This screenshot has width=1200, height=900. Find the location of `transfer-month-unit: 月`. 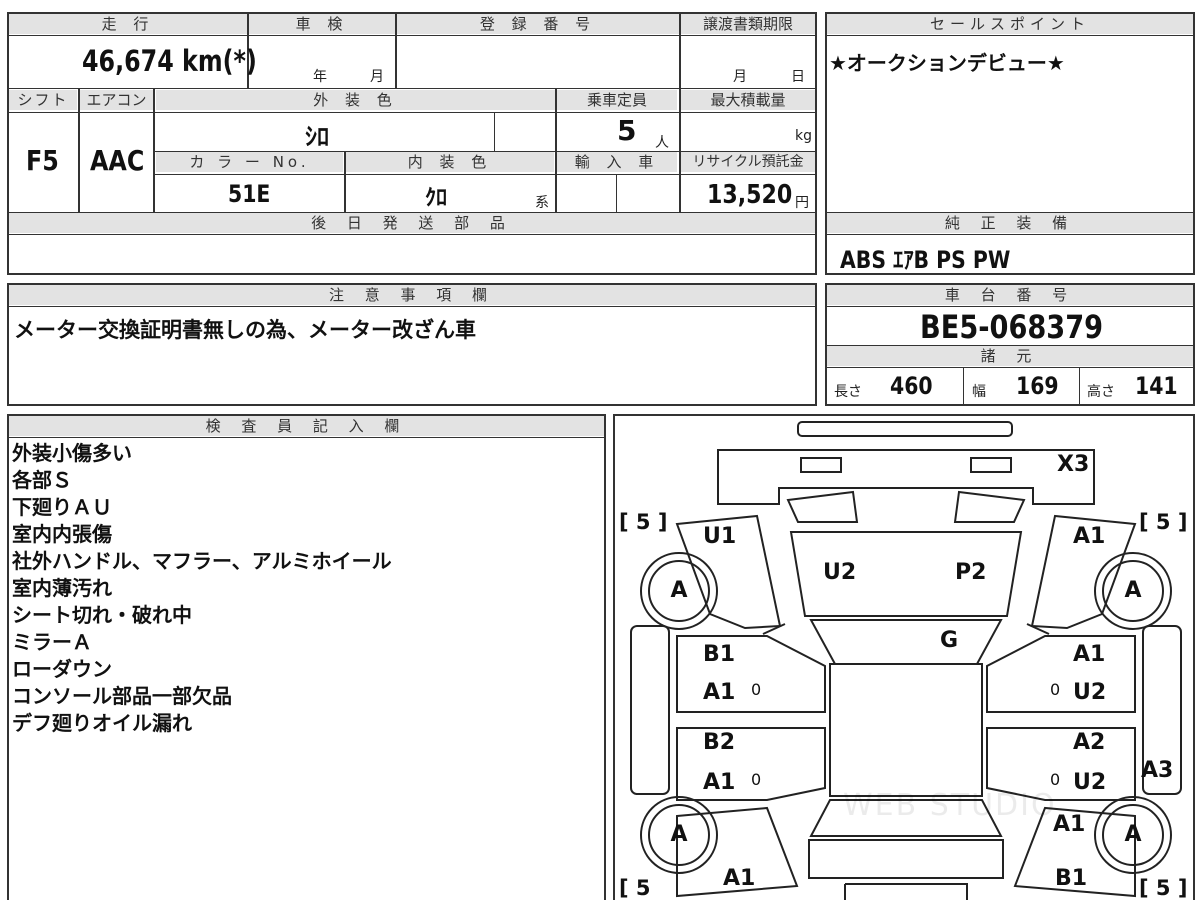

transfer-month-unit: 月 is located at coordinates (740, 77).